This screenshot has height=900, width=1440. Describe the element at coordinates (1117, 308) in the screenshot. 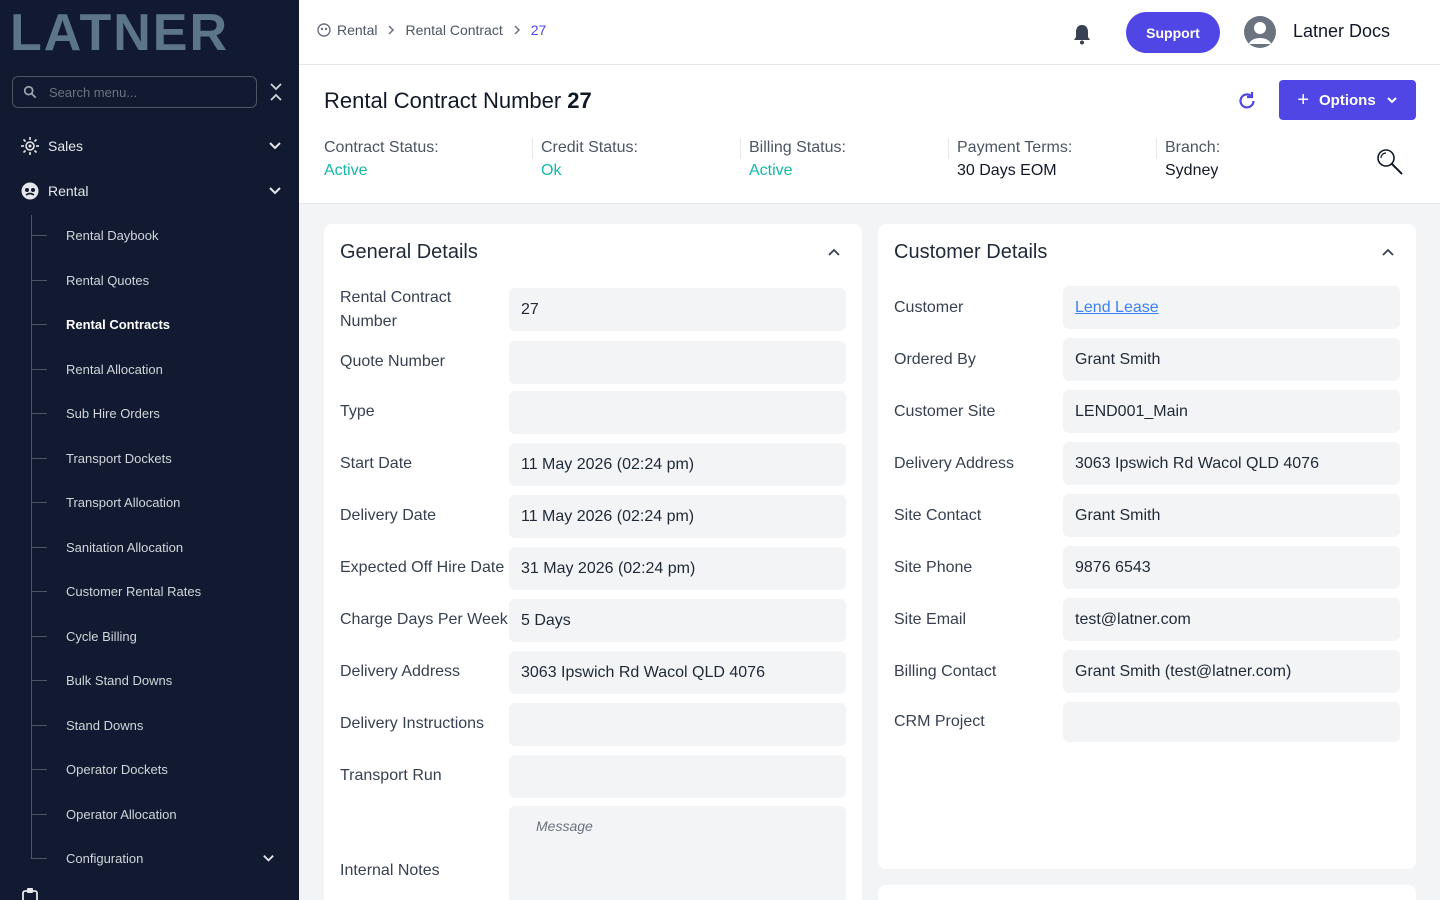

I see `customer-link: Lend Lease` at that location.